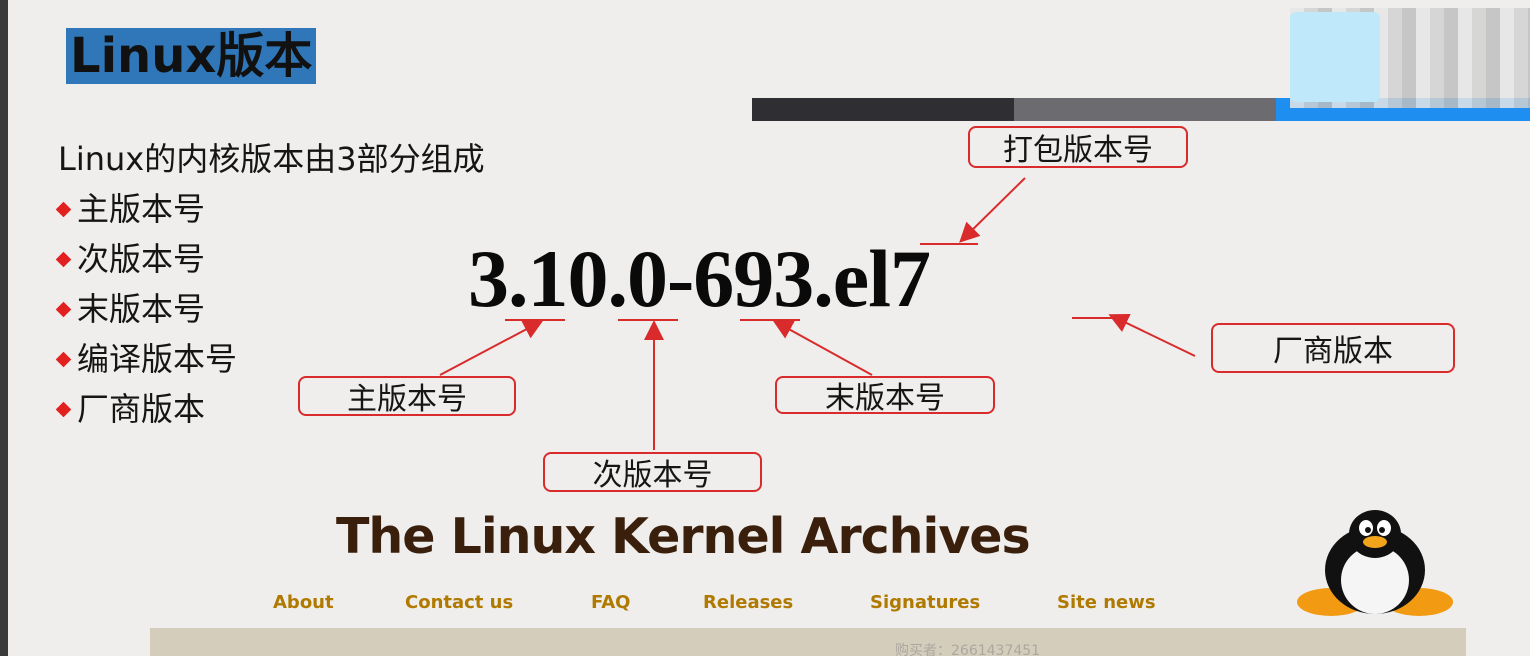  What do you see at coordinates (968, 649) in the screenshot?
I see `buyer-watermark: 购买者：2661437451` at bounding box center [968, 649].